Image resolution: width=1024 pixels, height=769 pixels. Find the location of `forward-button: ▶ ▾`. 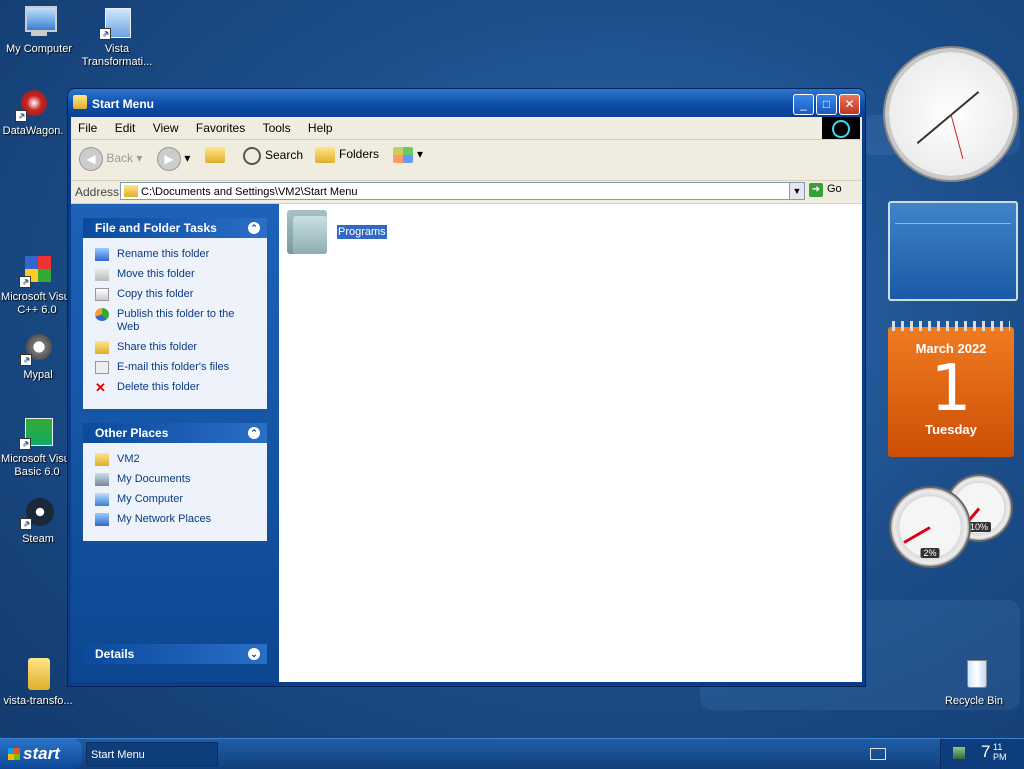

forward-button: ▶ ▾ is located at coordinates (173, 159).